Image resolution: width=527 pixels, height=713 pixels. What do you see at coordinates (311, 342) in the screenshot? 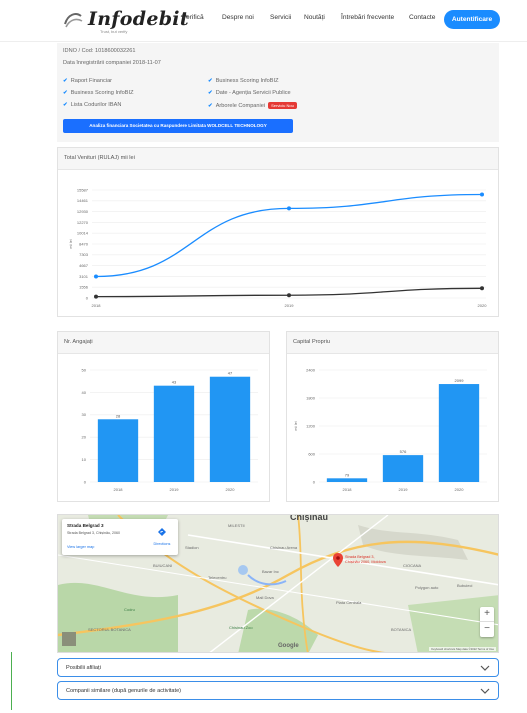
I see `card-title: Capital Propriu` at bounding box center [311, 342].